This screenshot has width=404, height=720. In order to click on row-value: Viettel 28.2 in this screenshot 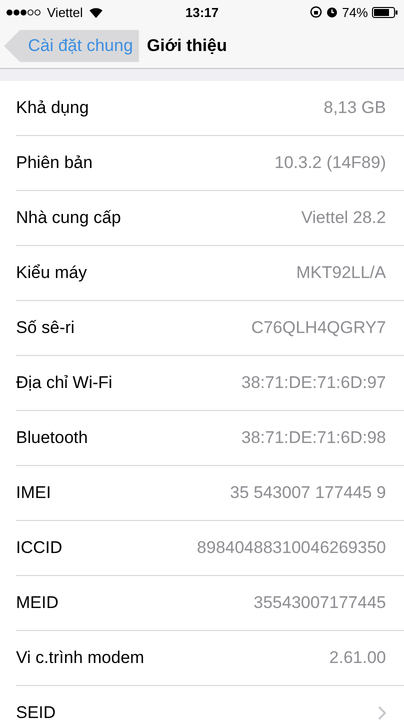, I will do `click(343, 218)`.